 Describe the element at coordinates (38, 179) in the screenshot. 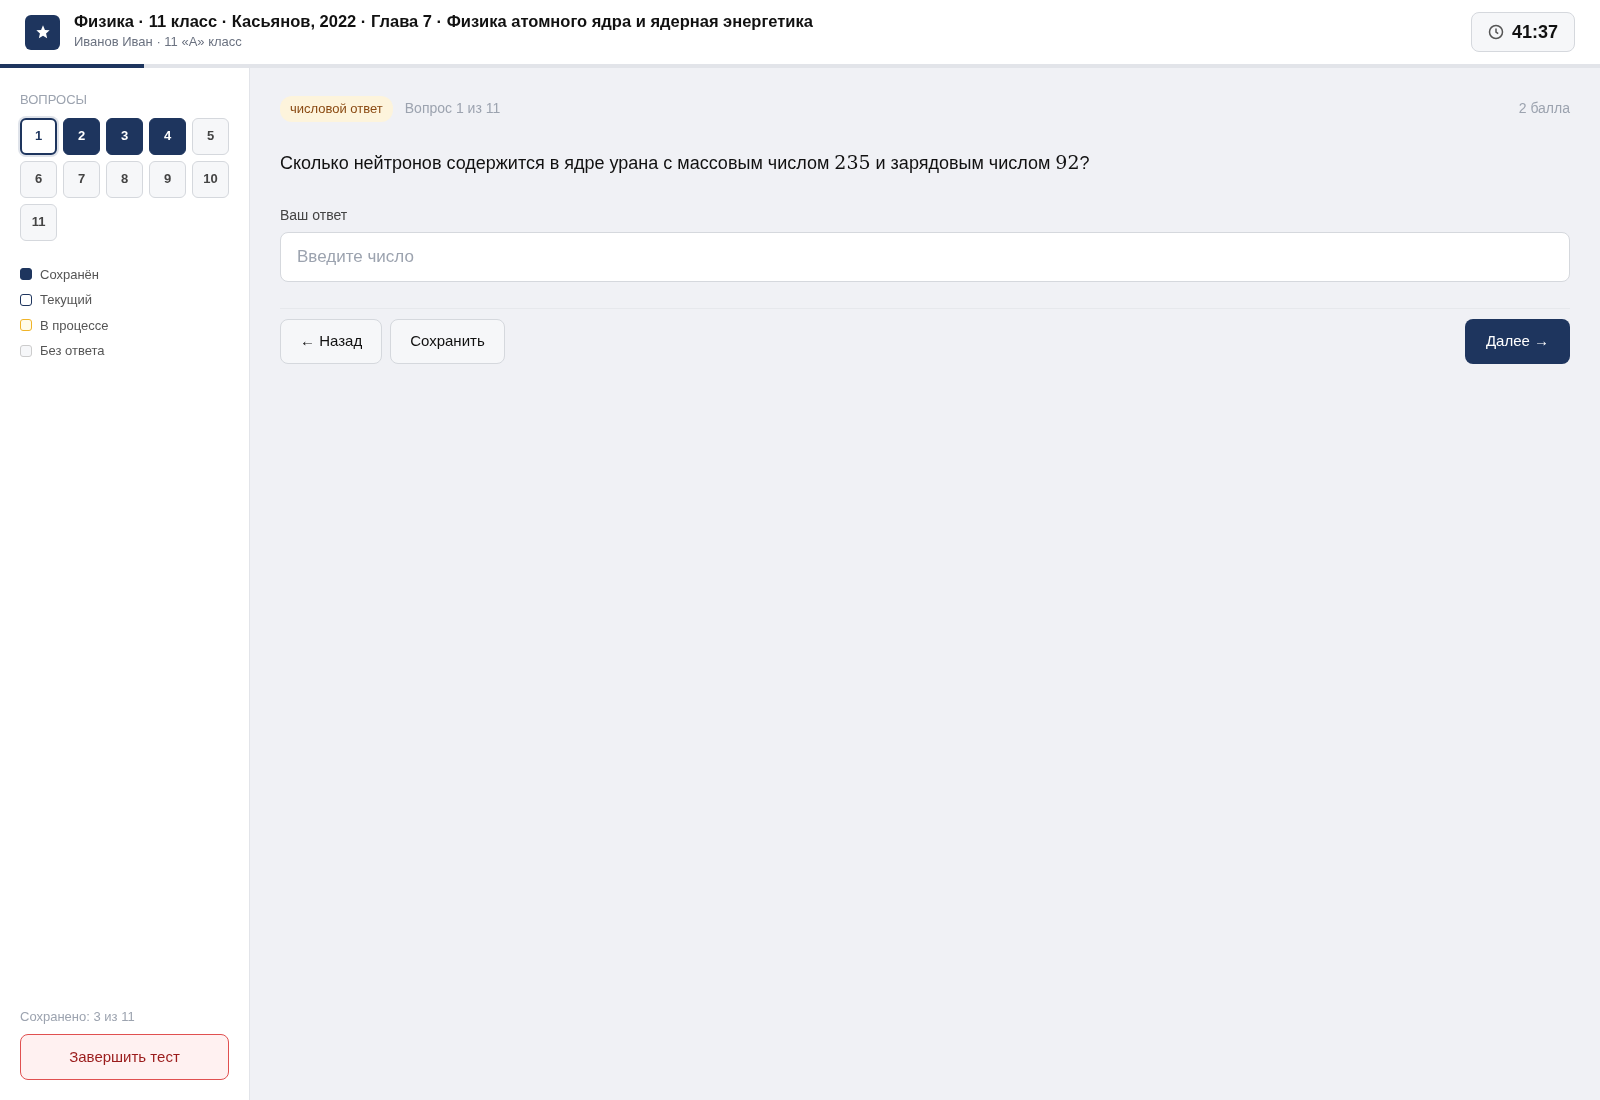

I see `question-number-button: 6` at that location.